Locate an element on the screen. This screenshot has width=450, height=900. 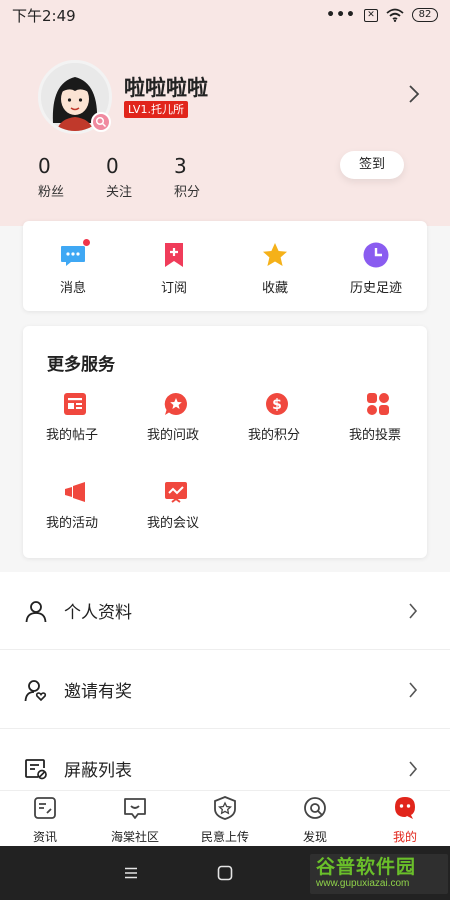
star-icon is located at coordinates (275, 255).